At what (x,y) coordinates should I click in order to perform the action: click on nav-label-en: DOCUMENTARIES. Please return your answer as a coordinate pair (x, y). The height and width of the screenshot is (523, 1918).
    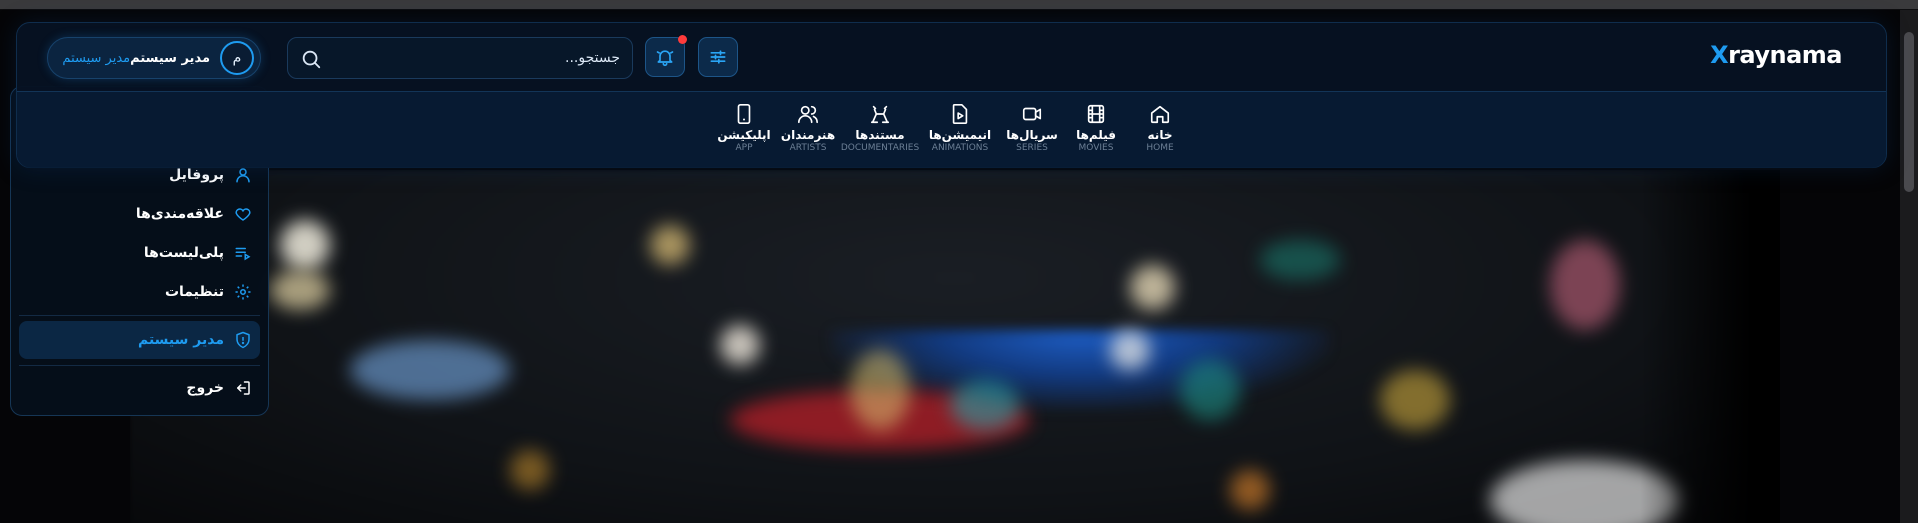
    Looking at the image, I should click on (880, 148).